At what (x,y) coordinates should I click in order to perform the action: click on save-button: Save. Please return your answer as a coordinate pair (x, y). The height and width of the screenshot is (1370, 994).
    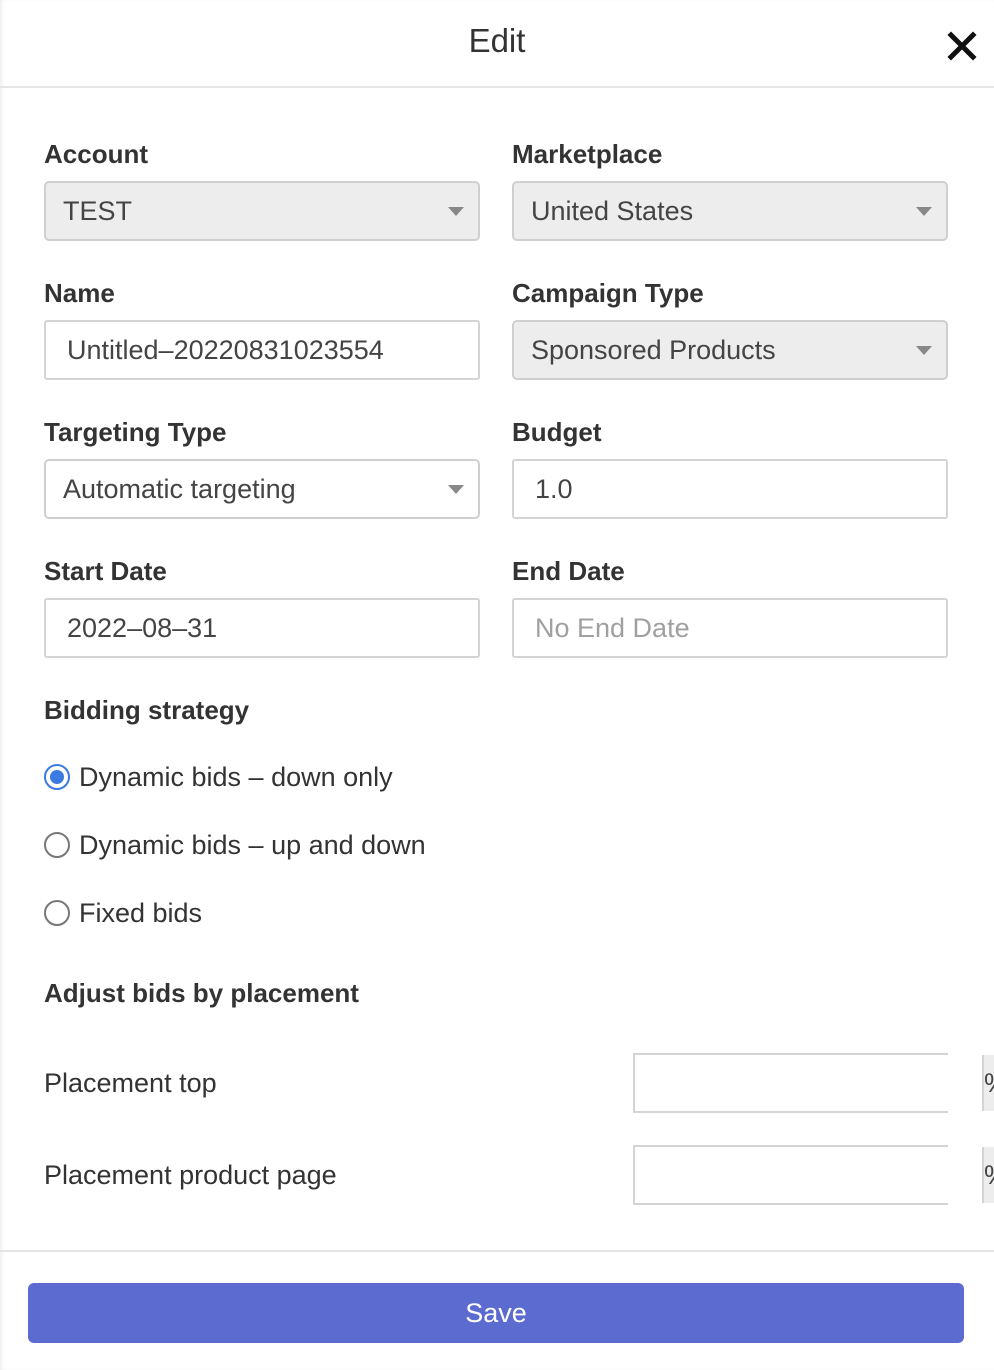
    Looking at the image, I should click on (496, 1313).